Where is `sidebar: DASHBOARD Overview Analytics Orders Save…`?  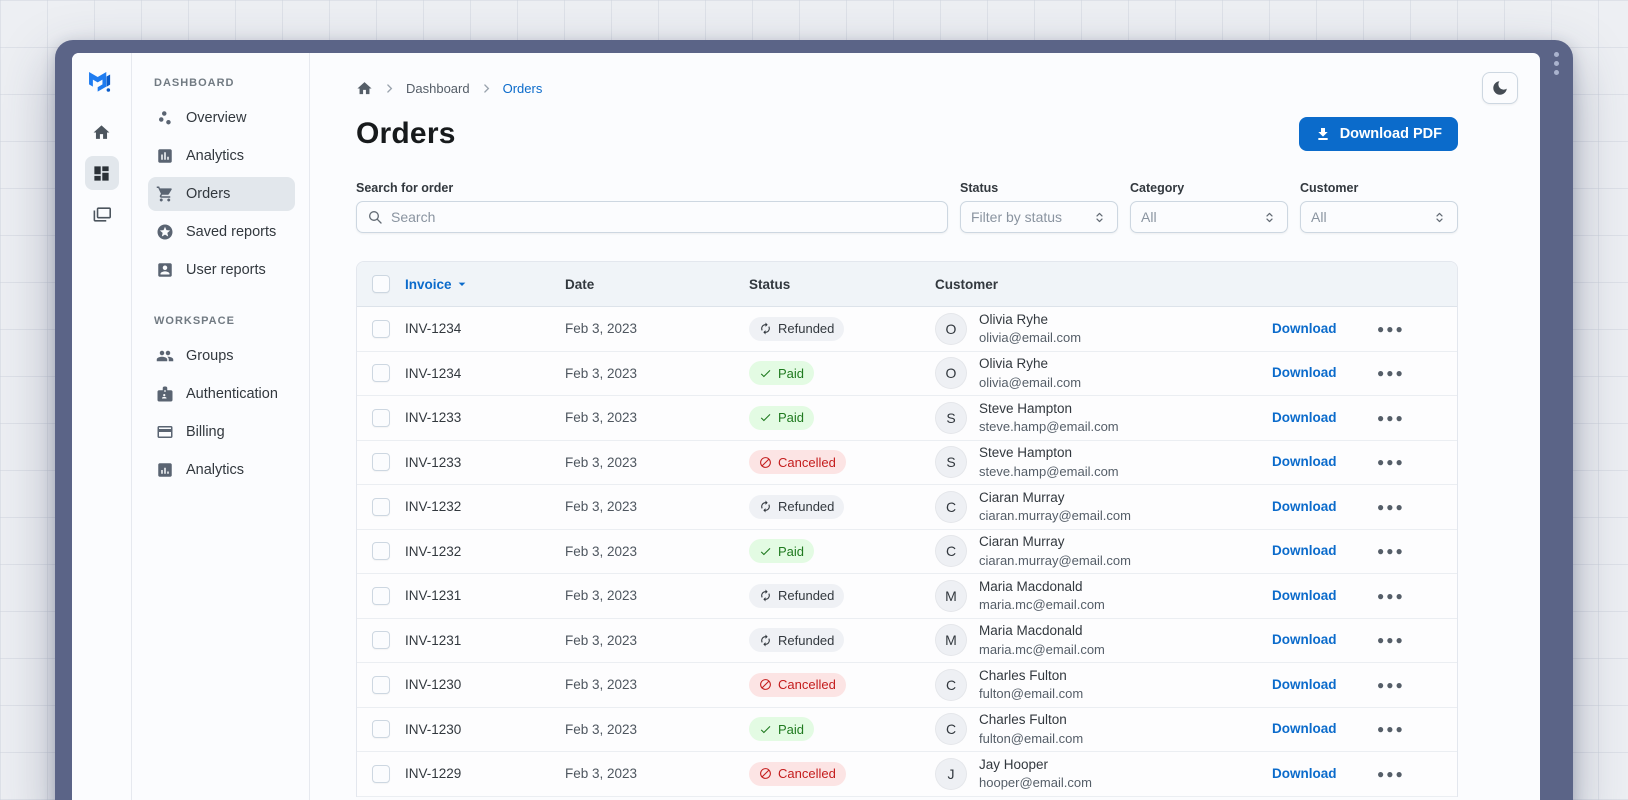 sidebar: DASHBOARD Overview Analytics Orders Save… is located at coordinates (221, 426).